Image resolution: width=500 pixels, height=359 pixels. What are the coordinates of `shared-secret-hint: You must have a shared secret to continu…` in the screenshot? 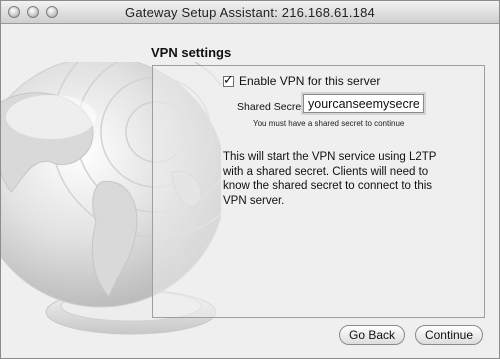 It's located at (329, 123).